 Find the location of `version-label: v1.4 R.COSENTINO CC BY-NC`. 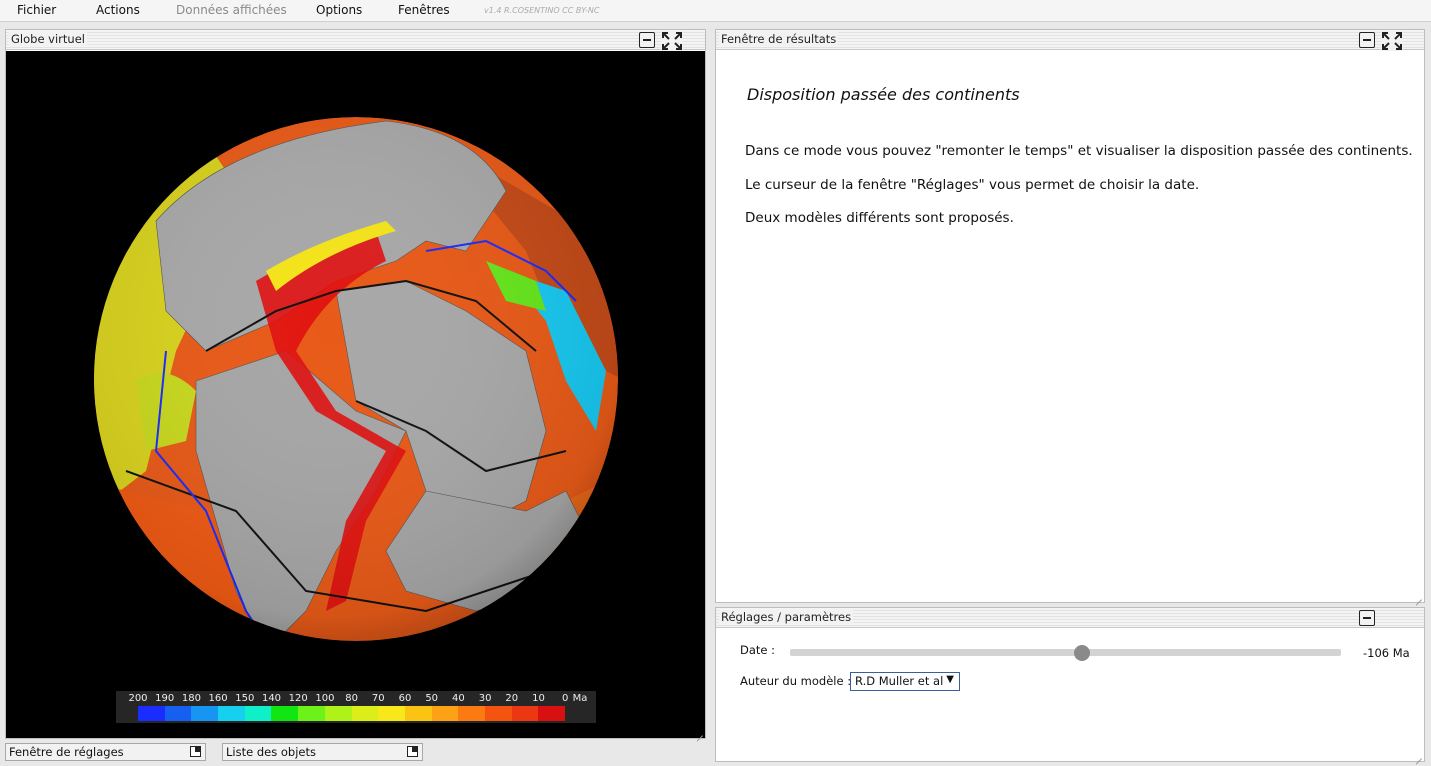

version-label: v1.4 R.COSENTINO CC BY-NC is located at coordinates (542, 10).